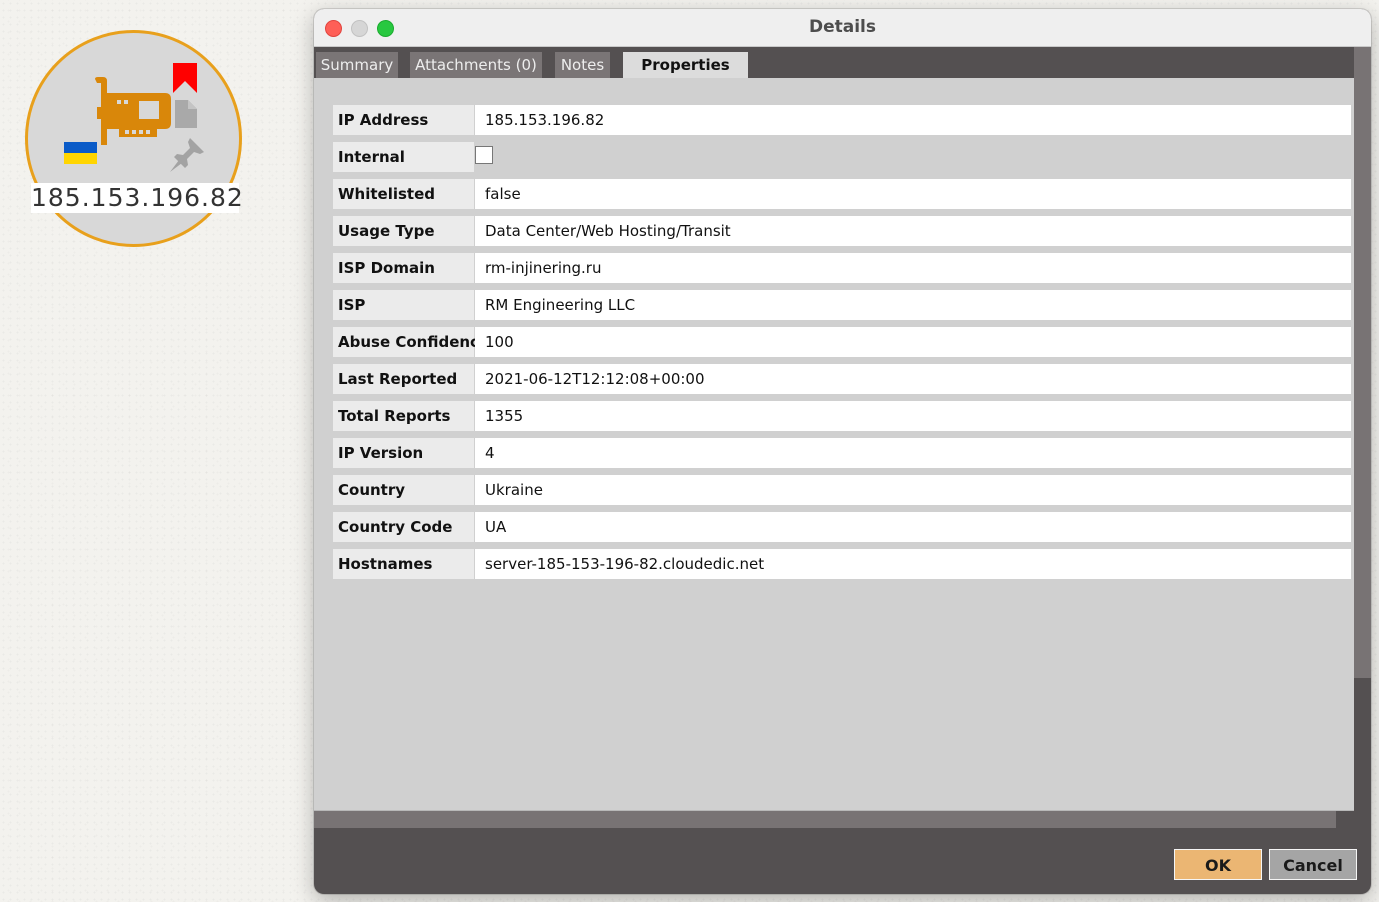 The image size is (1379, 902). Describe the element at coordinates (403, 194) in the screenshot. I see `property-label: Whitelisted` at that location.